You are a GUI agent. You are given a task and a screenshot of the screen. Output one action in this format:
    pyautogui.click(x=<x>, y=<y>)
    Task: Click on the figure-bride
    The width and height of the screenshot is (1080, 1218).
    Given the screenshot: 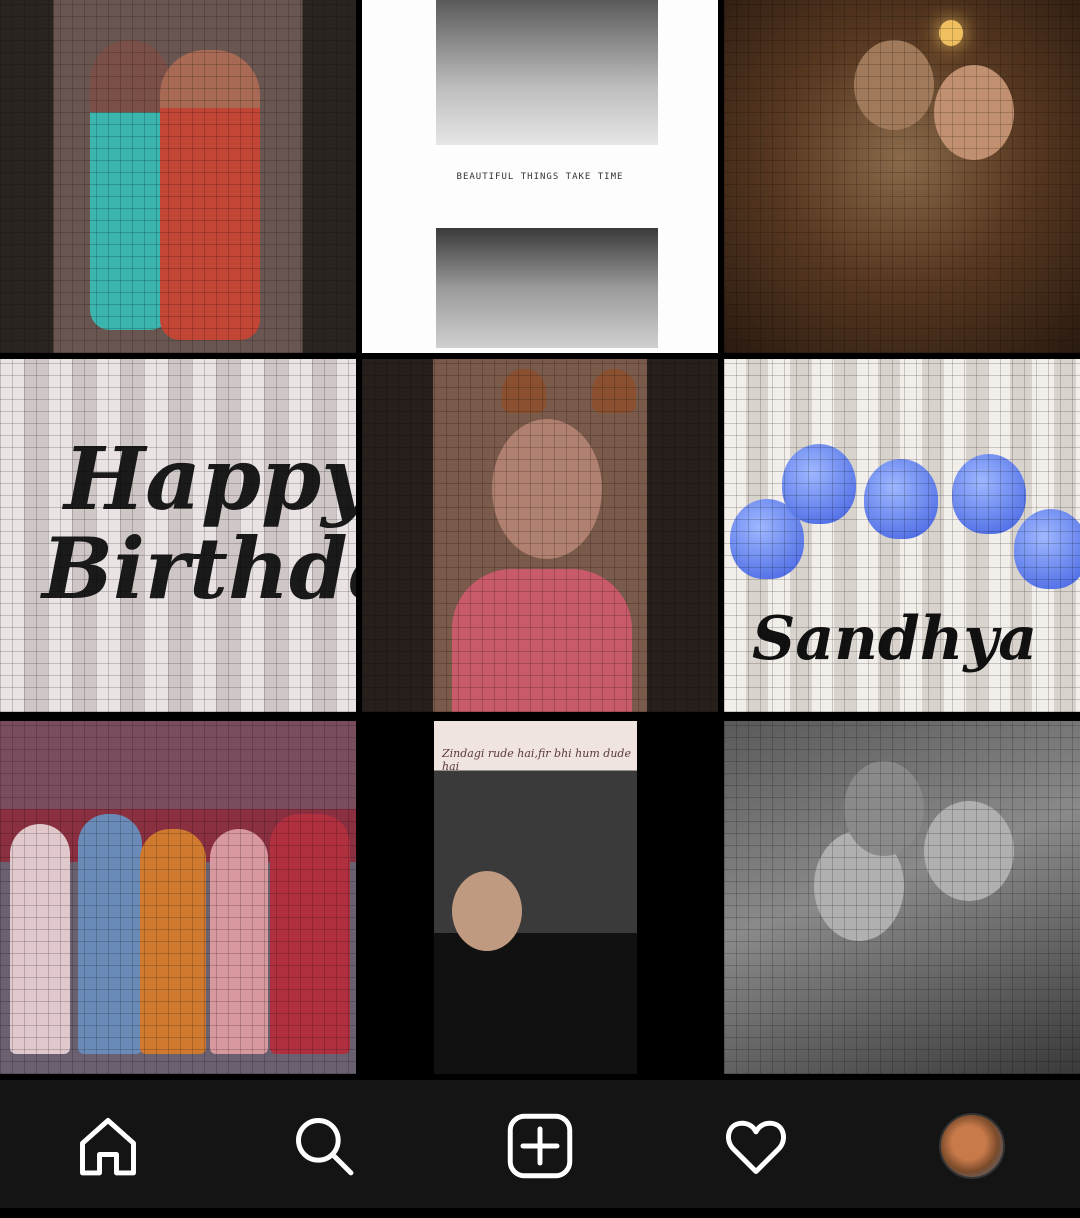 What is the action you would take?
    pyautogui.click(x=210, y=195)
    